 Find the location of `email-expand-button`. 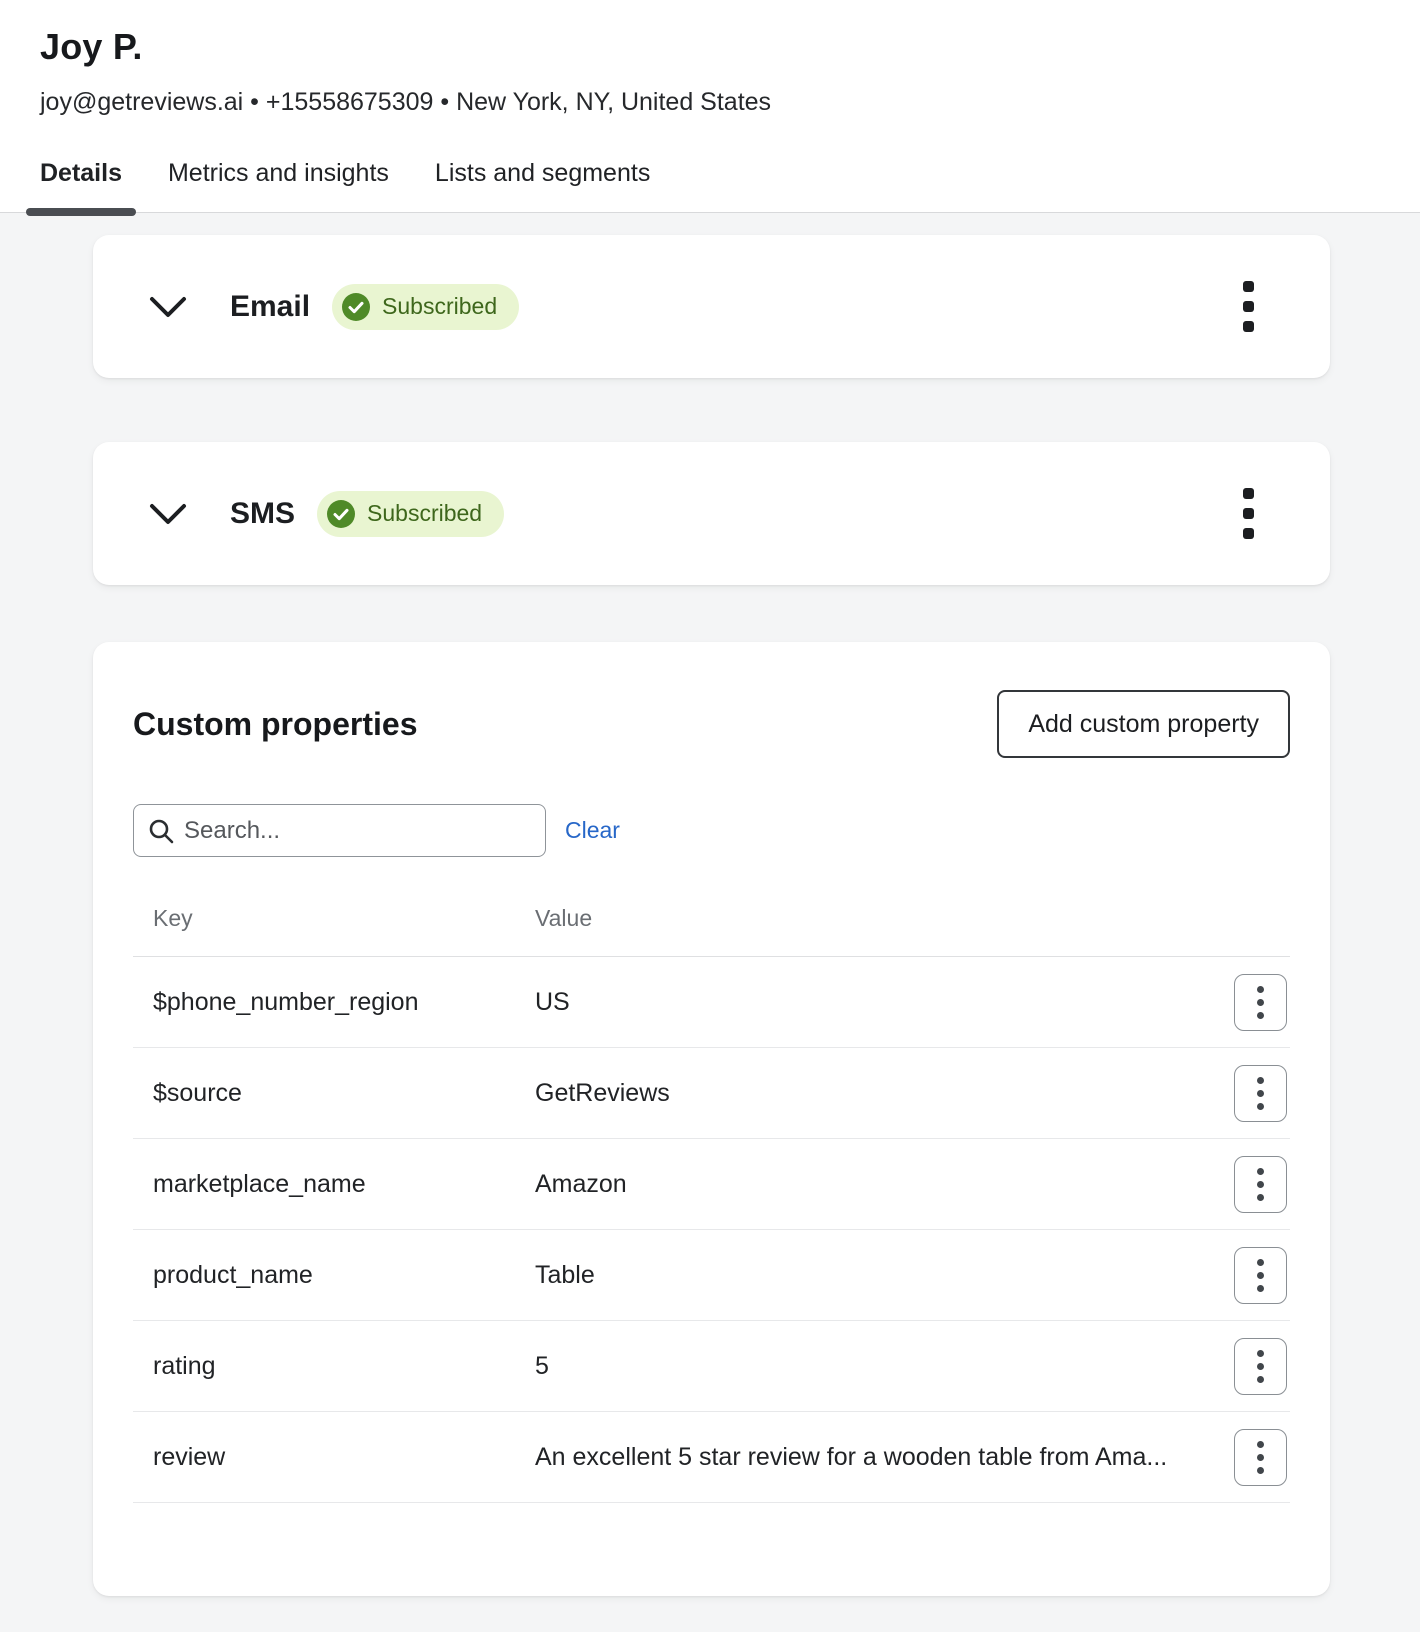

email-expand-button is located at coordinates (168, 307).